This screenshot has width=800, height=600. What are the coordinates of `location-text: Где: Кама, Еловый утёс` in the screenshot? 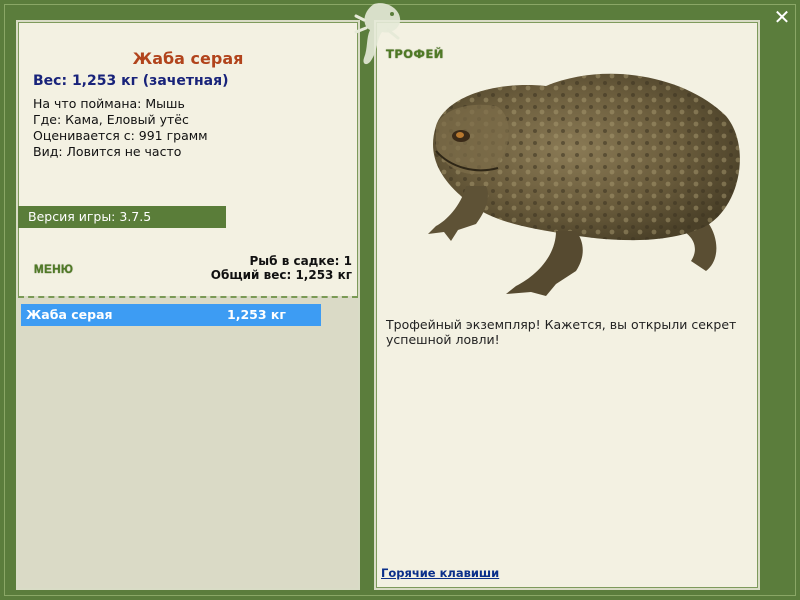 It's located at (111, 119).